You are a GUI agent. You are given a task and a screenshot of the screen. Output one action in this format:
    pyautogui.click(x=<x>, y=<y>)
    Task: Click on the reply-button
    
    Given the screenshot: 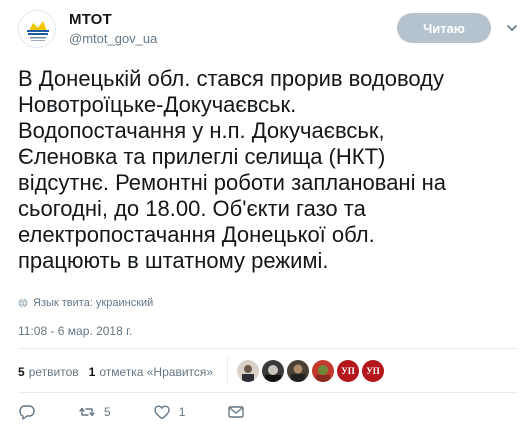 What is the action you would take?
    pyautogui.click(x=27, y=412)
    